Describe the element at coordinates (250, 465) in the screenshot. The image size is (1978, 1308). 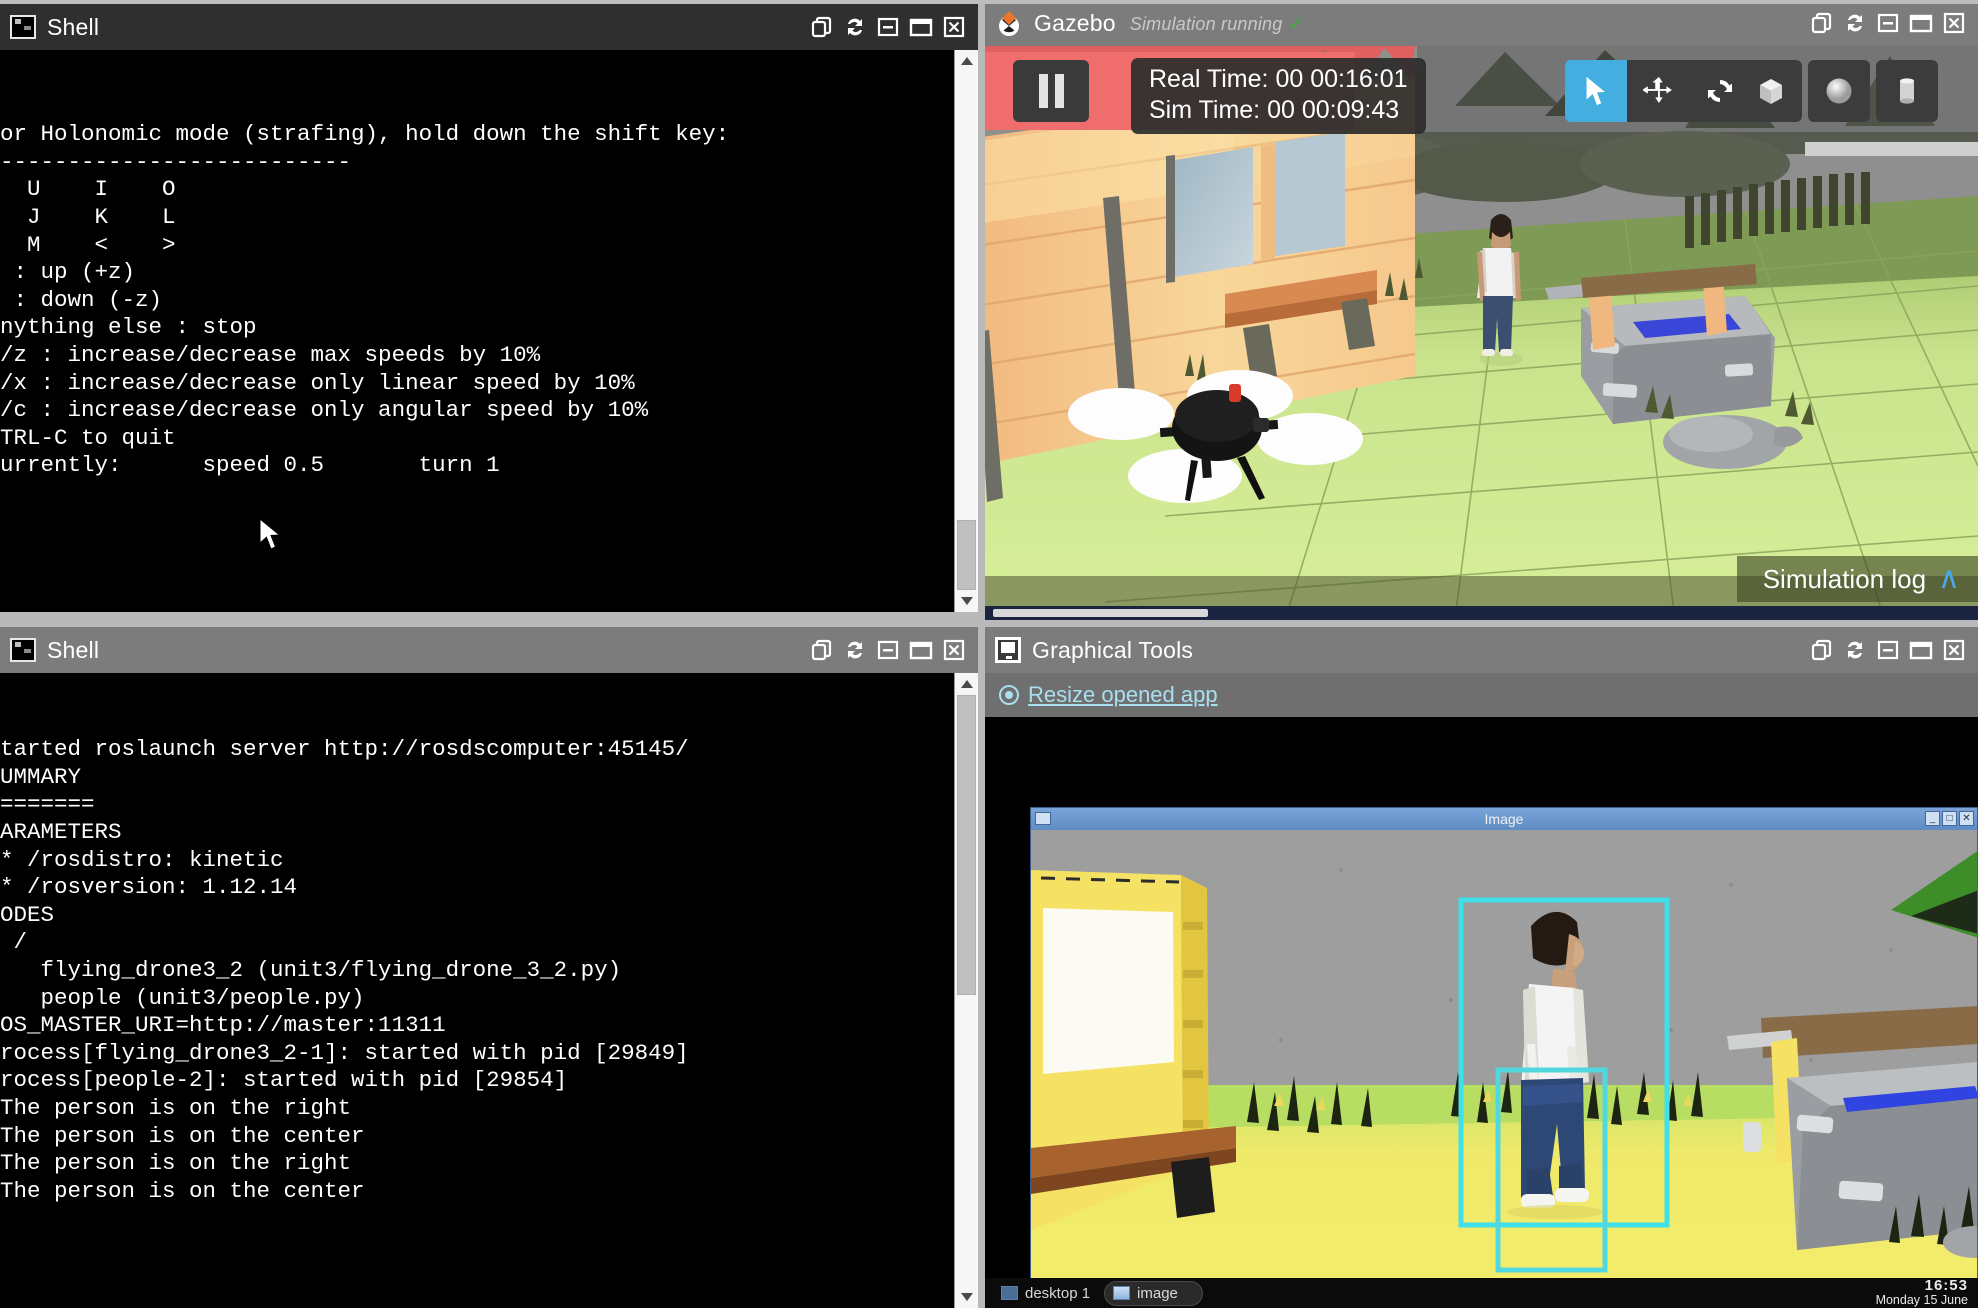
I see `terminal-line: urrently: speed 0.5 turn 1` at that location.